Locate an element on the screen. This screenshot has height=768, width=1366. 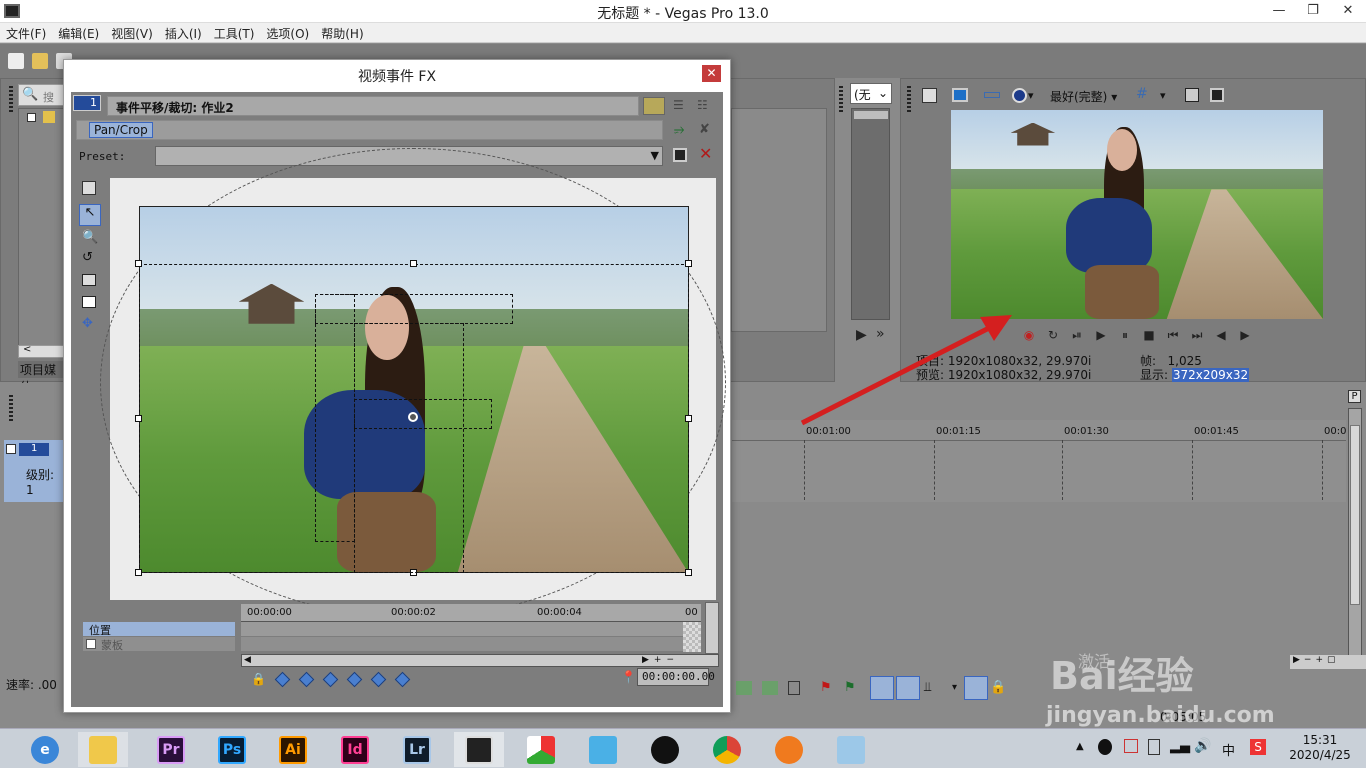
marker-icon: P is located at coordinates (1354, 396).